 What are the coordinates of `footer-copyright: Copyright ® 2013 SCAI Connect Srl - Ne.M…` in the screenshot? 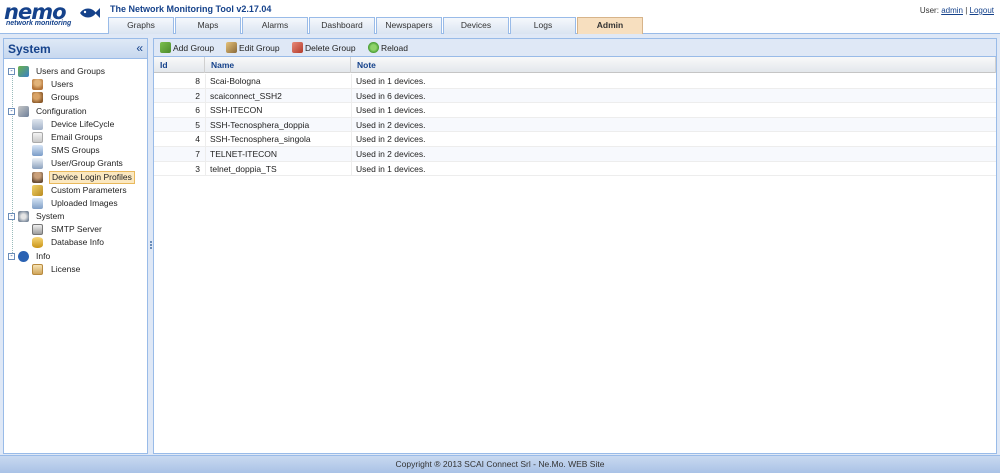 It's located at (500, 464).